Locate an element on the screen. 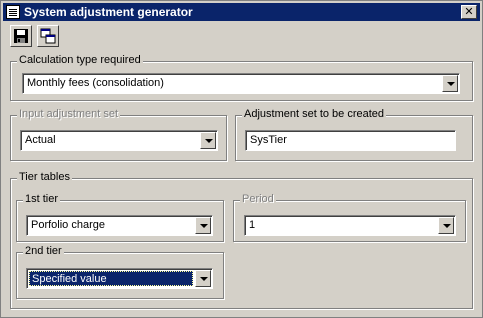 This screenshot has width=483, height=318. period-legend: Period is located at coordinates (258, 199).